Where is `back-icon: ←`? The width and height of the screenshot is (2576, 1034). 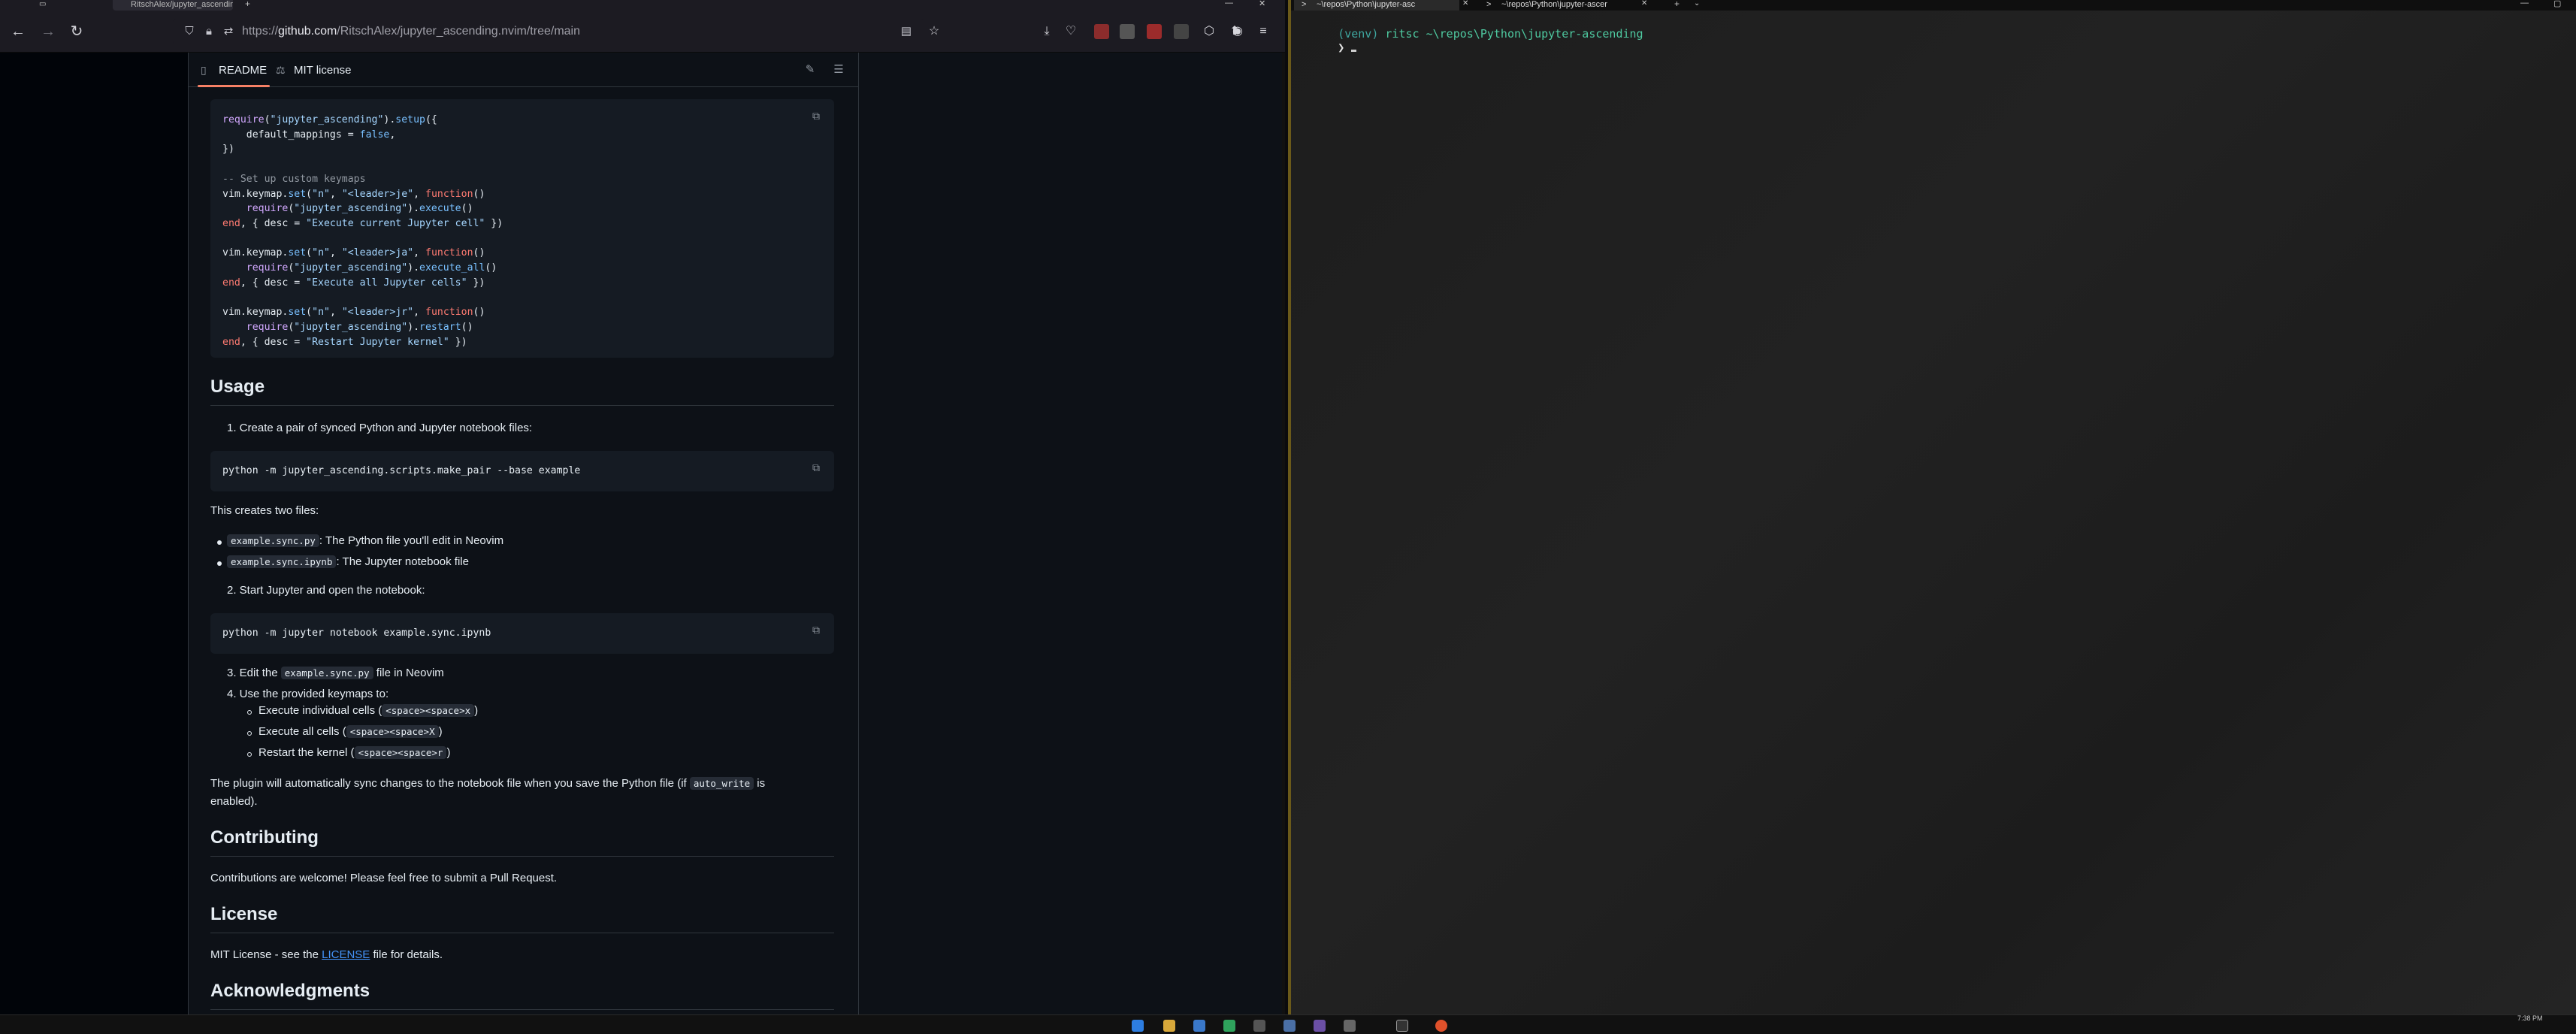 back-icon: ← is located at coordinates (19, 31).